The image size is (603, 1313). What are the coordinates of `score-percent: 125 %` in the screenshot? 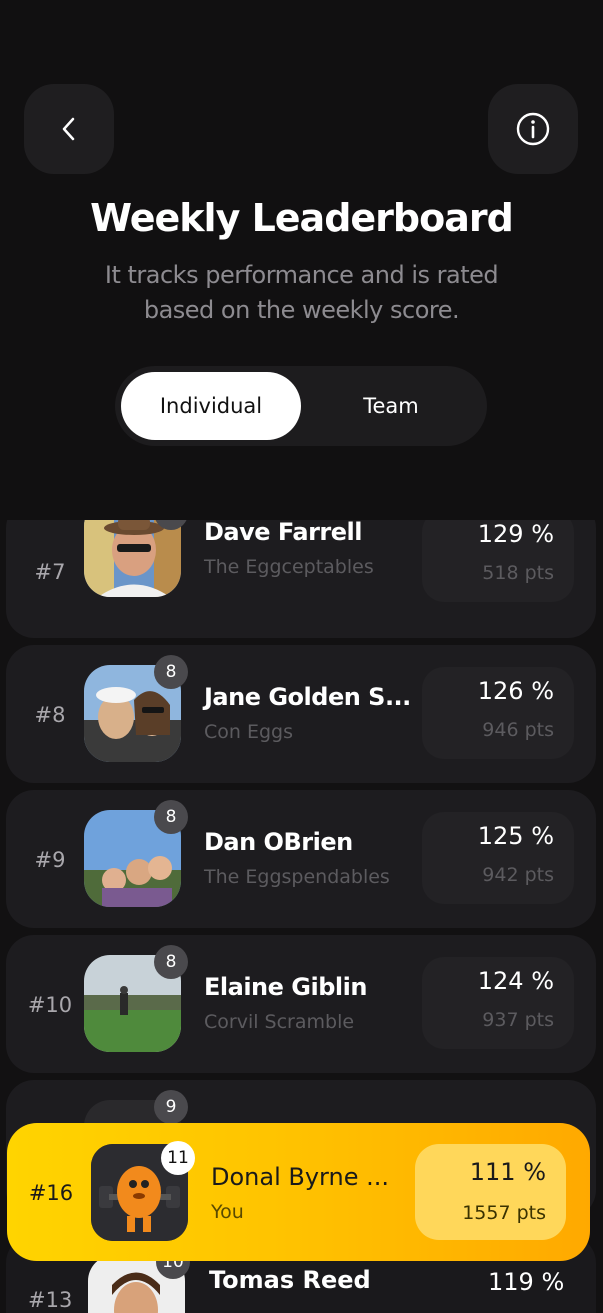 It's located at (515, 836).